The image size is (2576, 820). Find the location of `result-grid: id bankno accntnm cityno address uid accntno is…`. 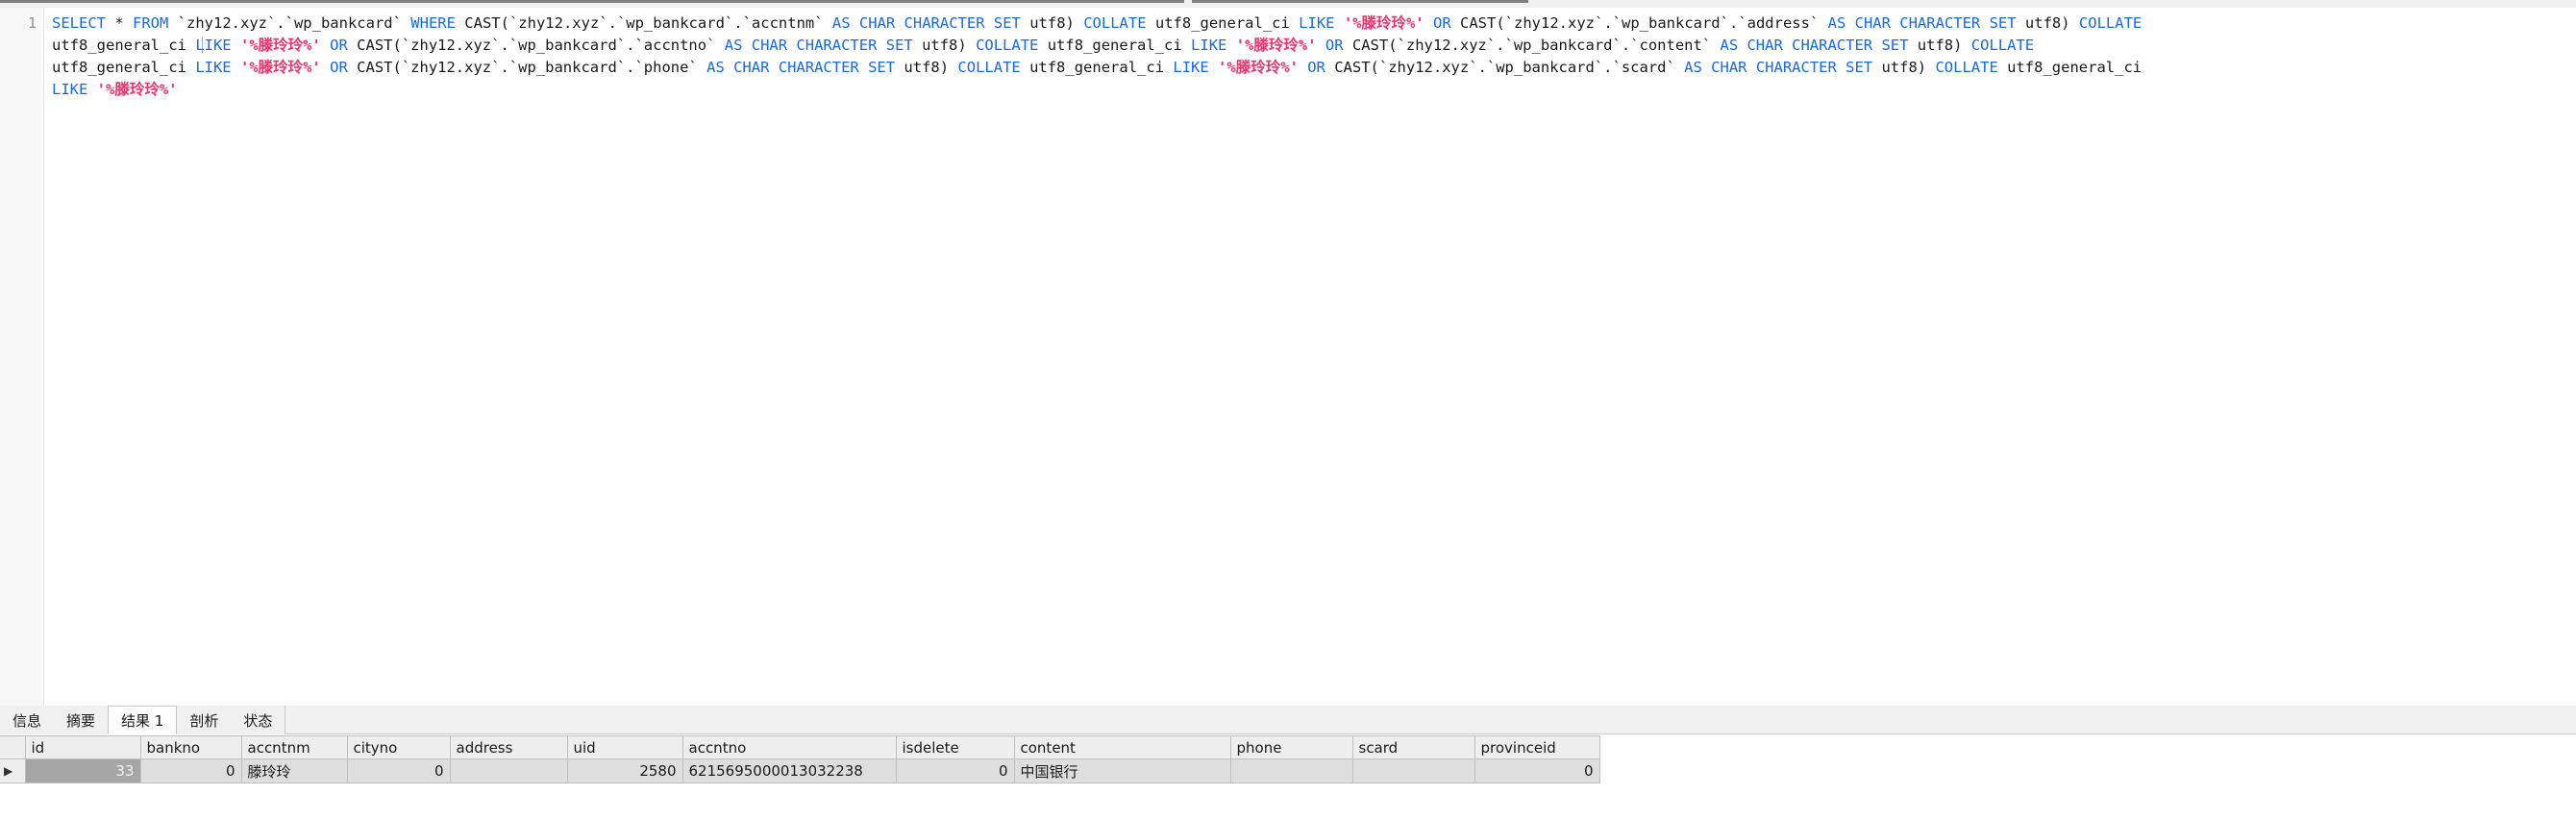

result-grid: id bankno accntnm cityno address uid accntno is… is located at coordinates (1288, 759).